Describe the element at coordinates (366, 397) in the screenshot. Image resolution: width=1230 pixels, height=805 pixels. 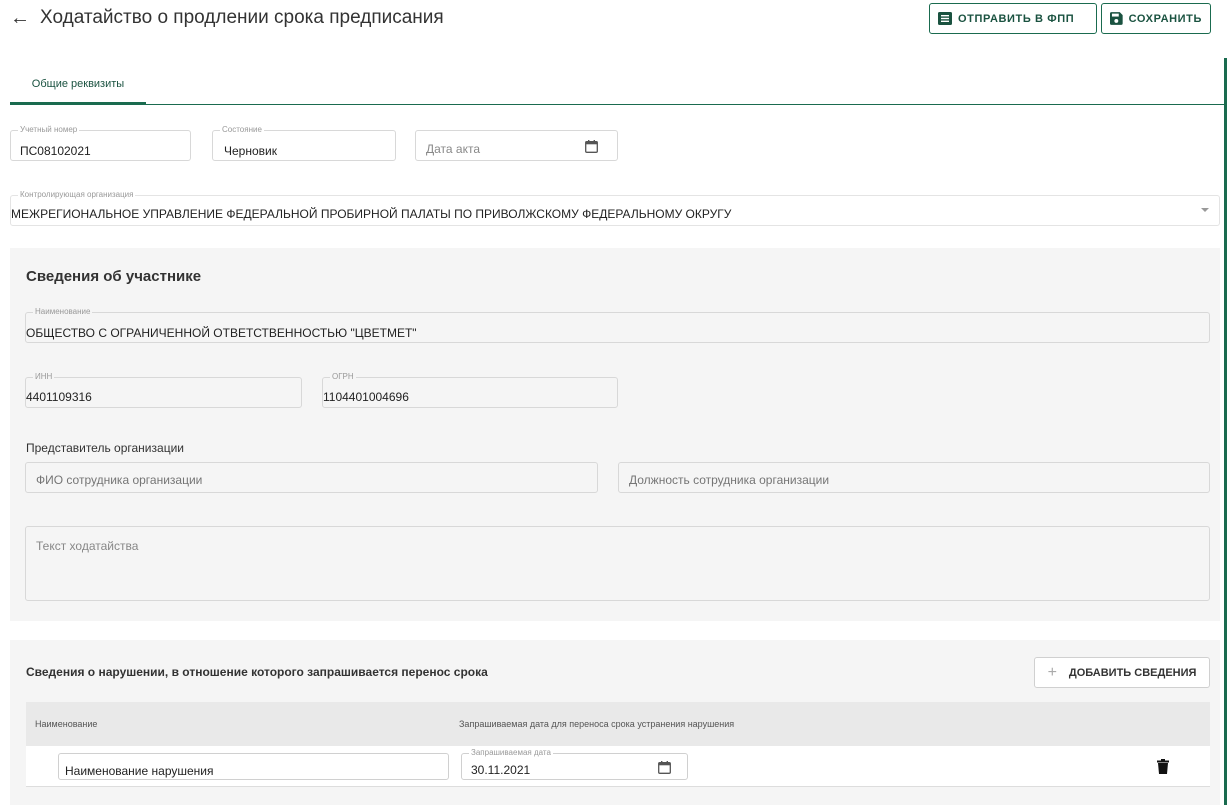
I see `ogrn-value: 1104401004696` at that location.